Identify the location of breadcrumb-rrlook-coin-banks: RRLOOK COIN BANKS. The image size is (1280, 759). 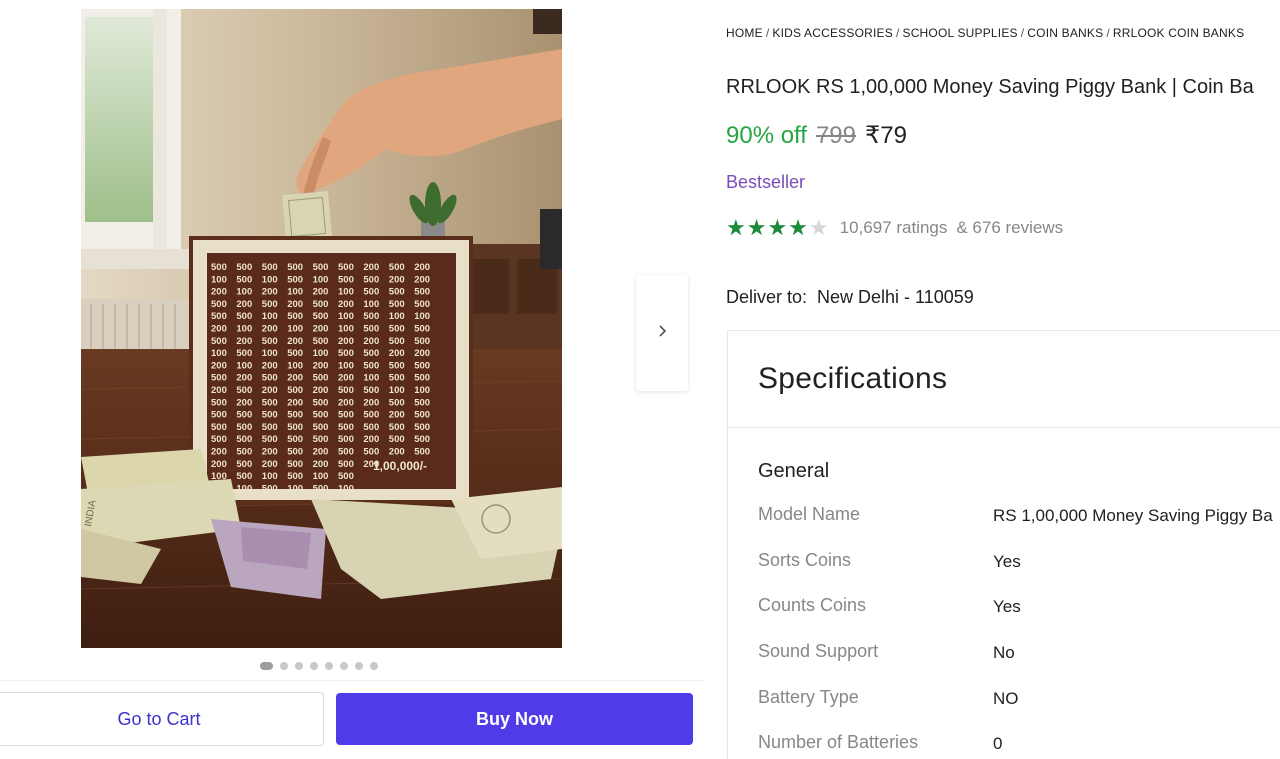
(1178, 33).